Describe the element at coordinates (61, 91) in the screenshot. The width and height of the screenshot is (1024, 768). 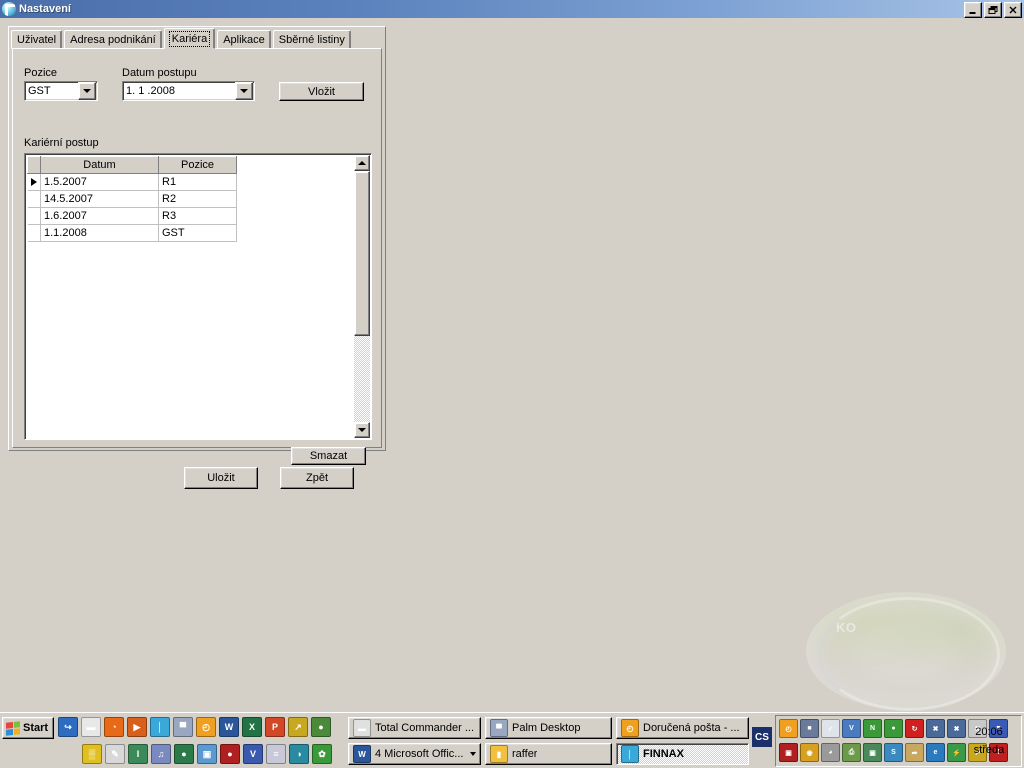
I see `pozice-combobox: GST` at that location.